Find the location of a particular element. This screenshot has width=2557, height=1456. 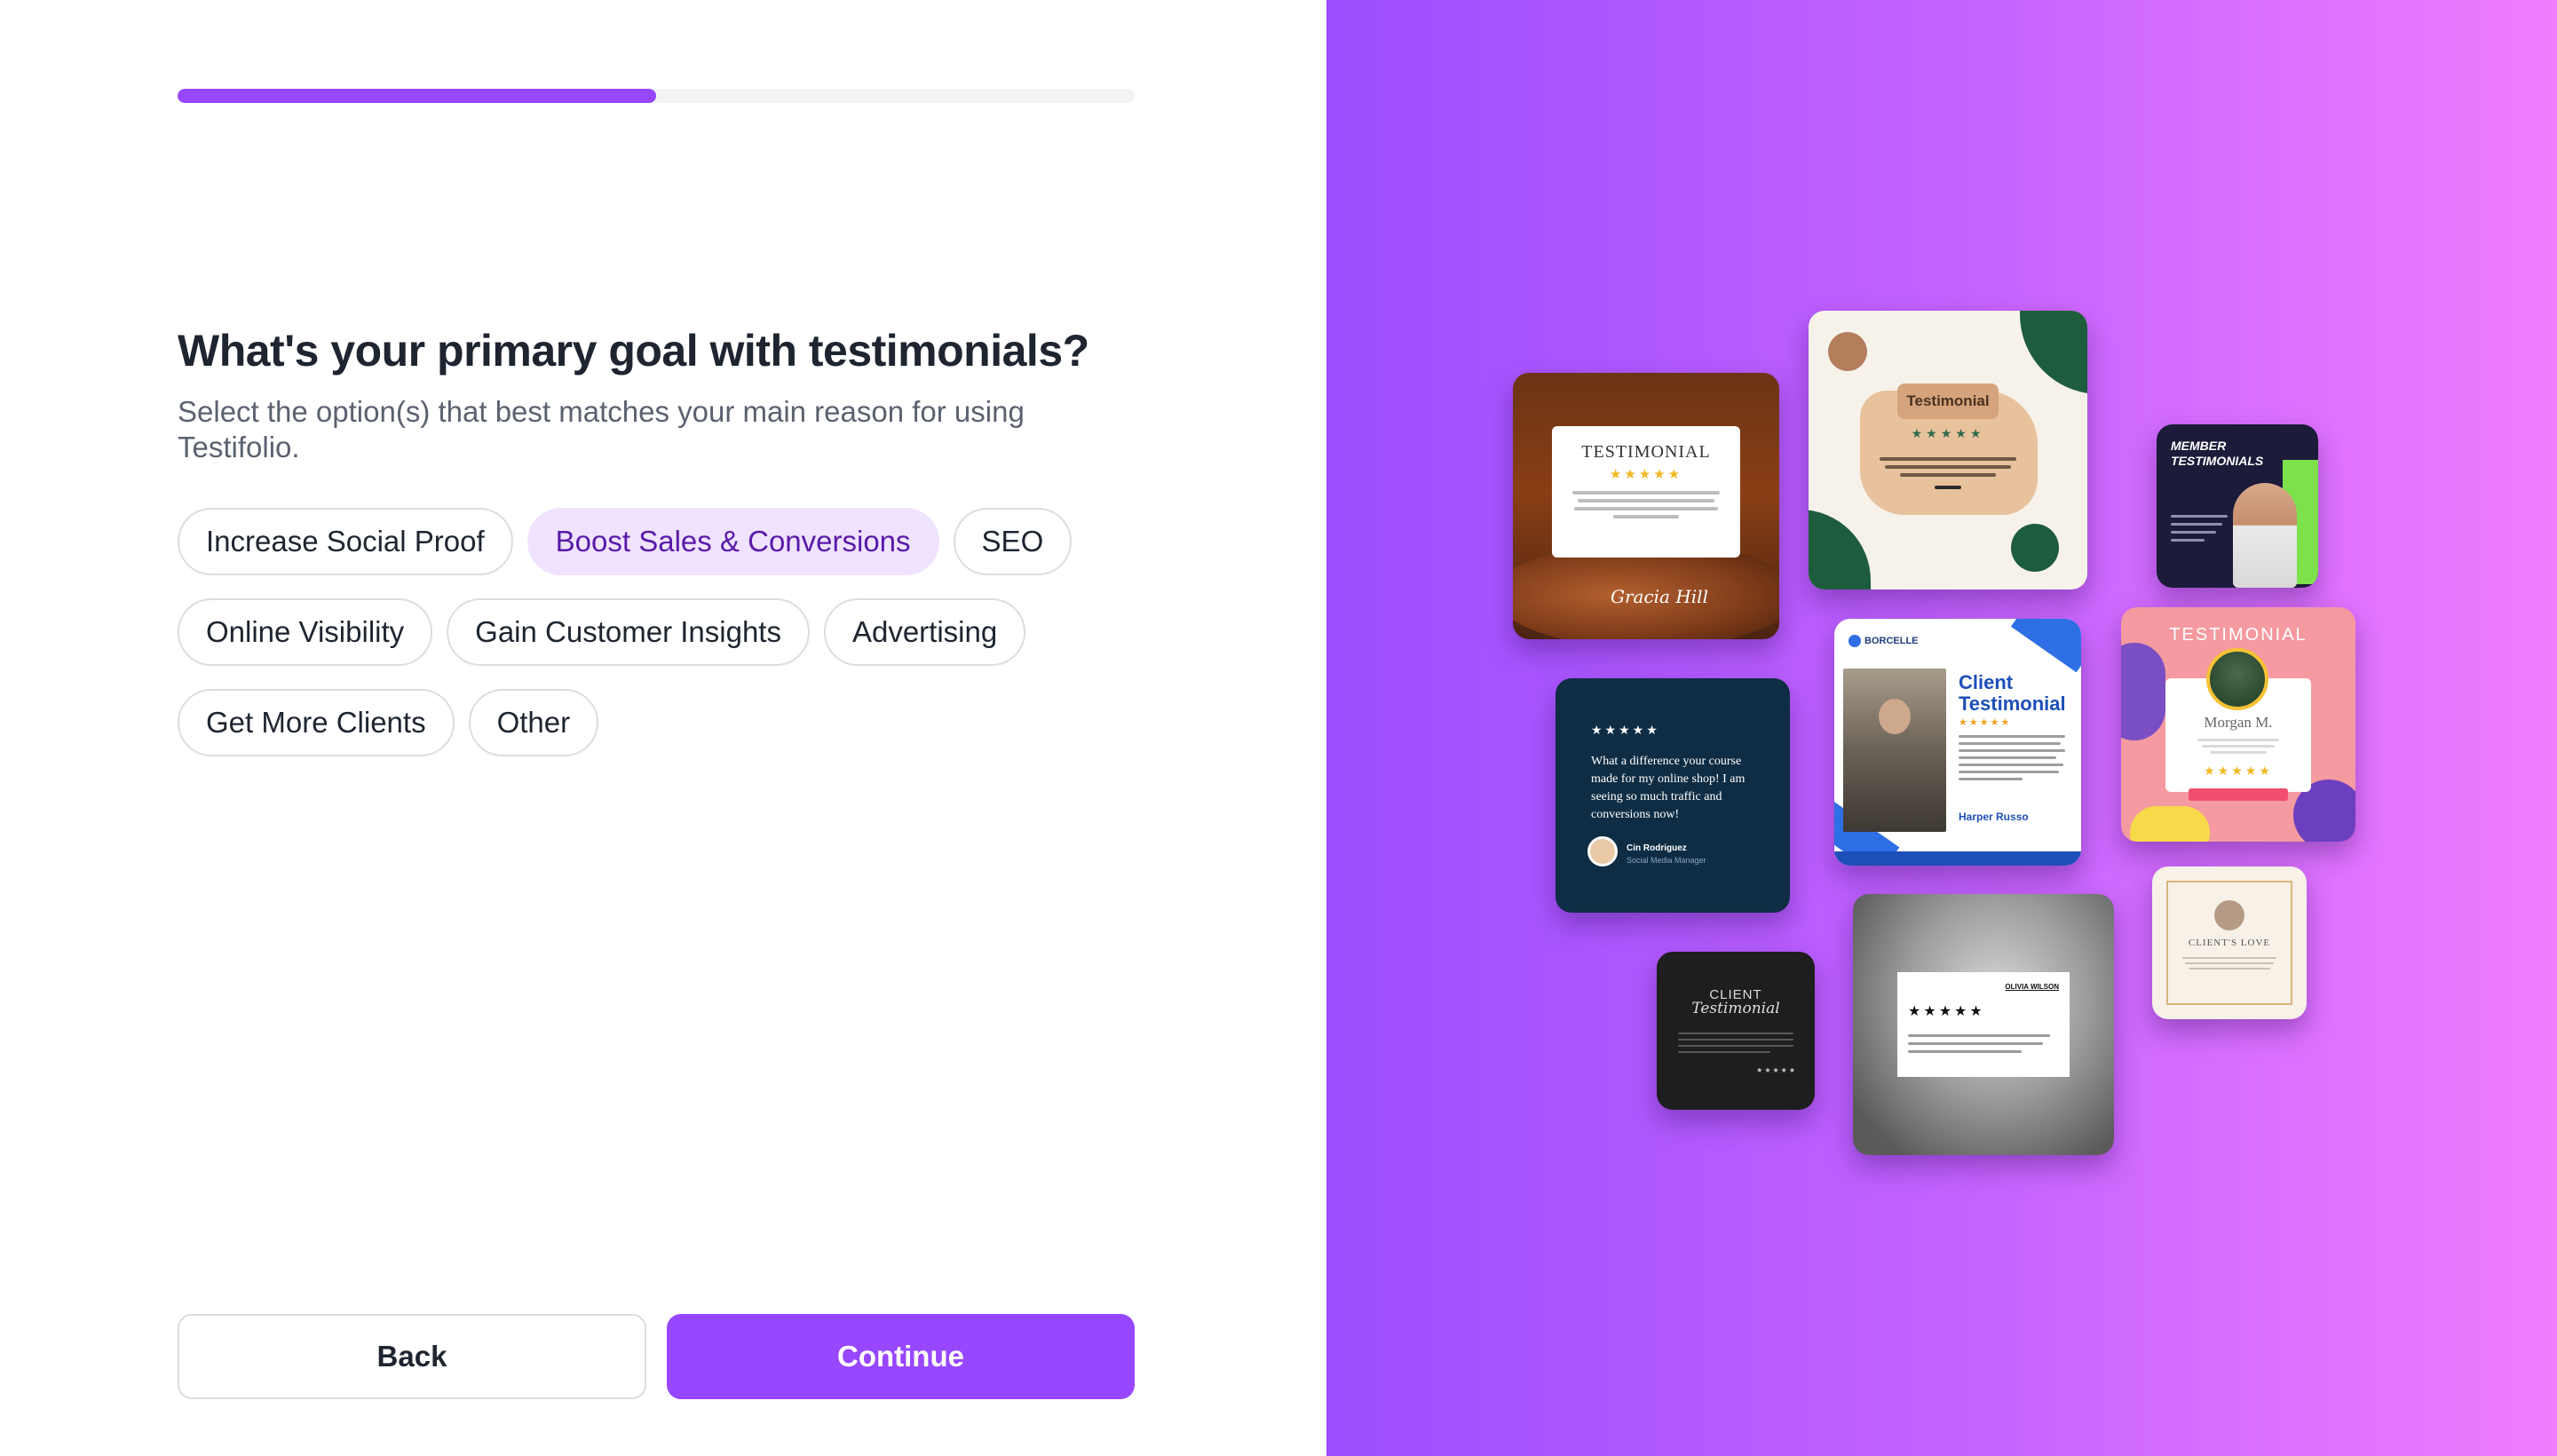

option-online-visibility: Online Visibility is located at coordinates (305, 632).